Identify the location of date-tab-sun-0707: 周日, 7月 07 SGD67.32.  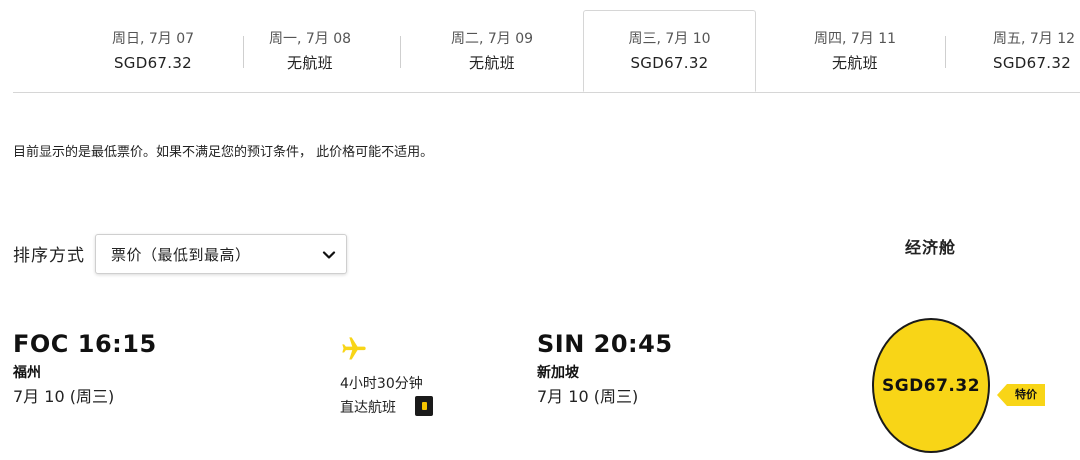
(153, 52).